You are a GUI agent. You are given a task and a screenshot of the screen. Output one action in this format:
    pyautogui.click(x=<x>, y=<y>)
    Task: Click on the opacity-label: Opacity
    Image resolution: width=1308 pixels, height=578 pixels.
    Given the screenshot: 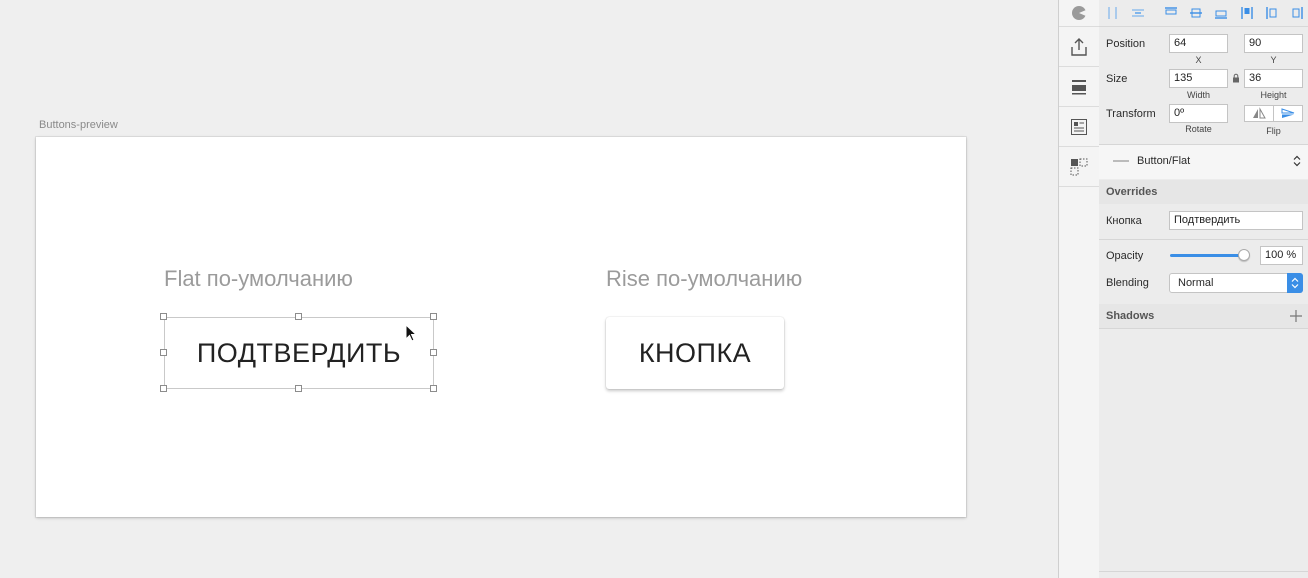 What is the action you would take?
    pyautogui.click(x=1125, y=256)
    